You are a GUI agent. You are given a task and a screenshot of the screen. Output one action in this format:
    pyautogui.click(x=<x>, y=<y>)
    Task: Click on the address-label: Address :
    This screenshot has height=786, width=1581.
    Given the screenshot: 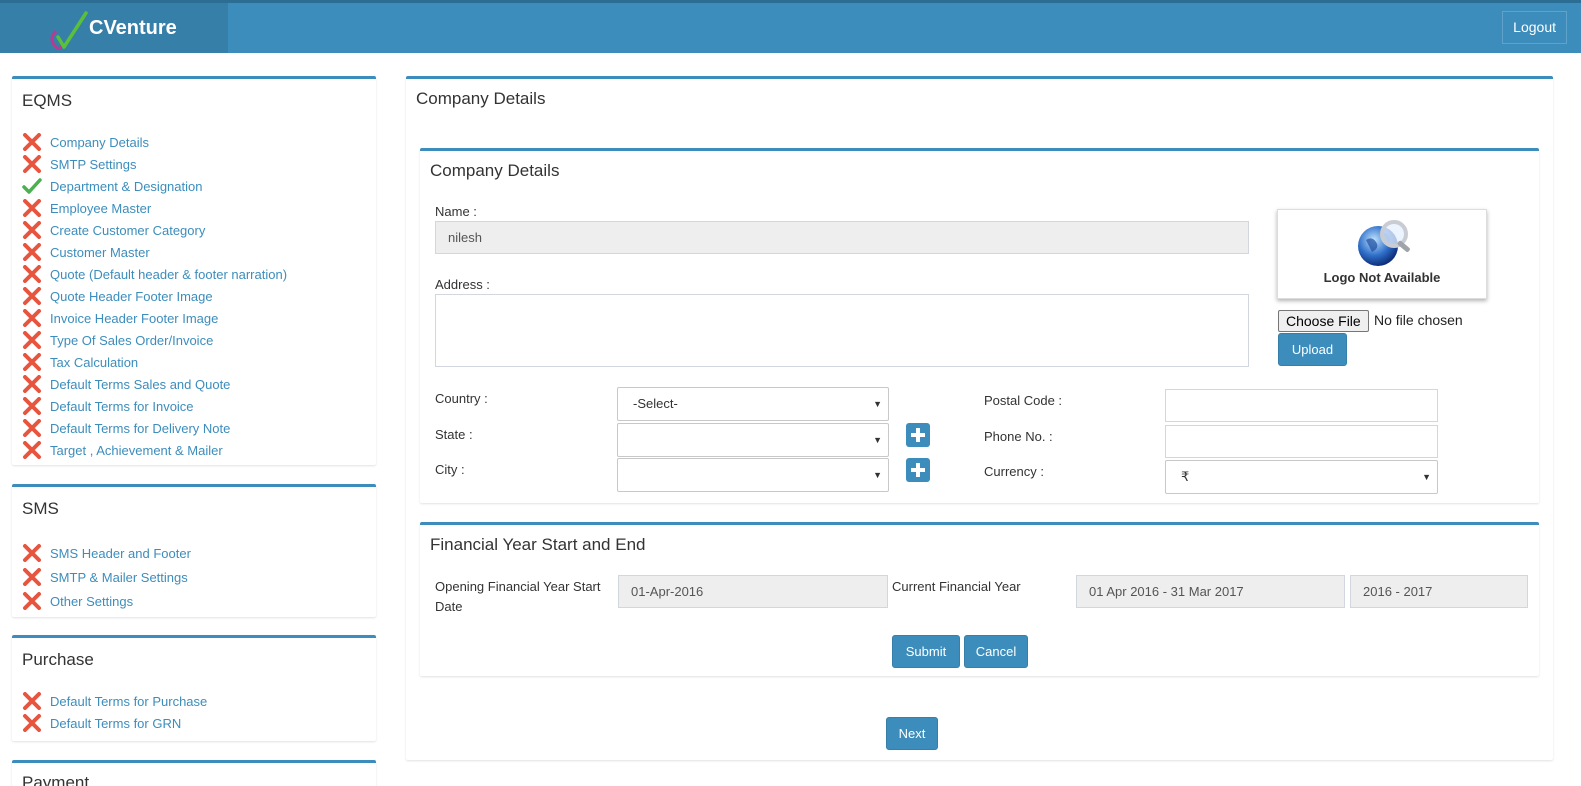 What is the action you would take?
    pyautogui.click(x=462, y=284)
    